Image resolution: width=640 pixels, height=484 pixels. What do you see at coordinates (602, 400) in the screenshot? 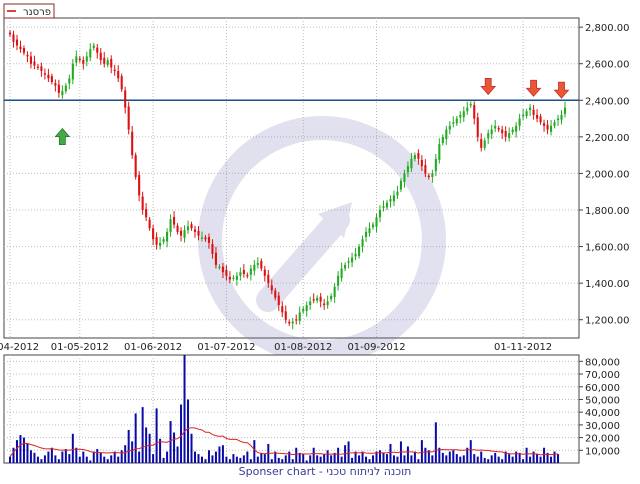
I see `volume-tick-label: 50,000` at bounding box center [602, 400].